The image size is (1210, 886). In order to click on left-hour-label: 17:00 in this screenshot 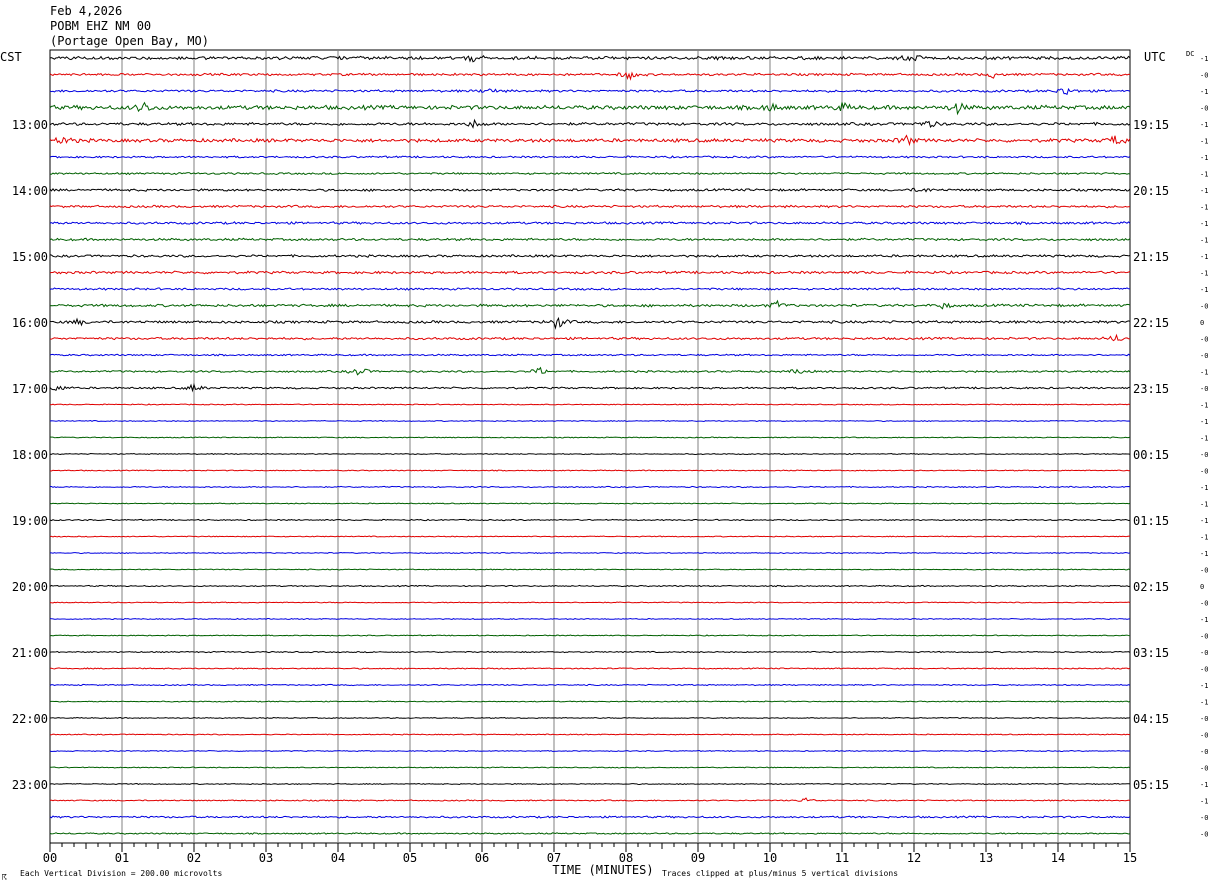, I will do `click(30, 389)`.